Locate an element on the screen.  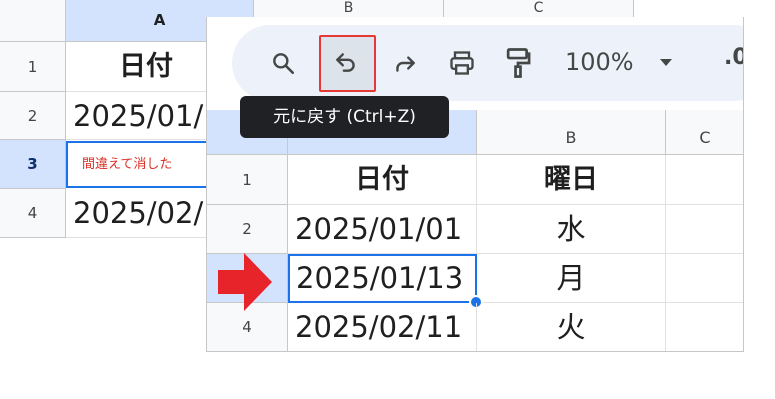
cell-a4: 2025/02/11 is located at coordinates (382, 327).